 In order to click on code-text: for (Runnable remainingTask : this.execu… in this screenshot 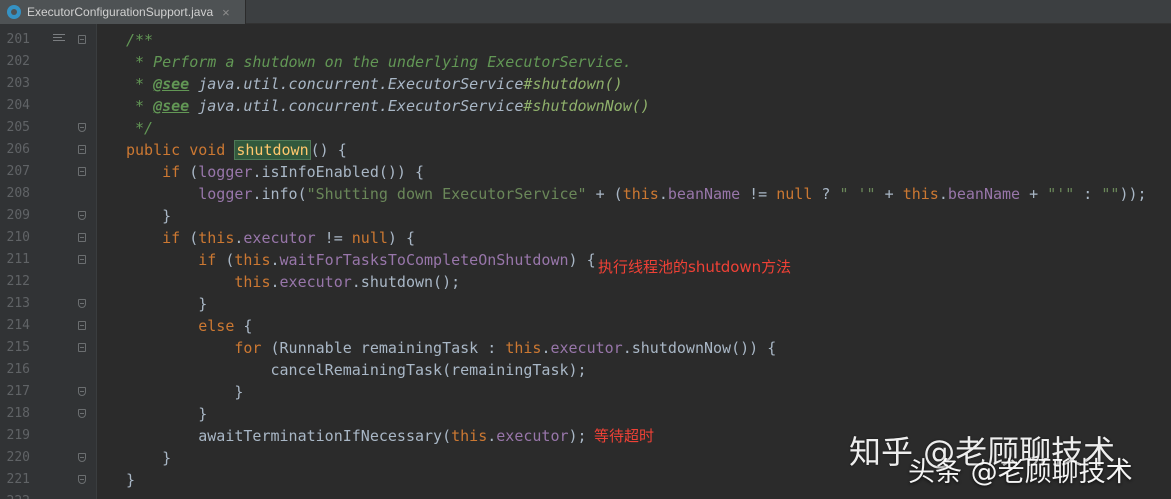, I will do `click(451, 348)`.